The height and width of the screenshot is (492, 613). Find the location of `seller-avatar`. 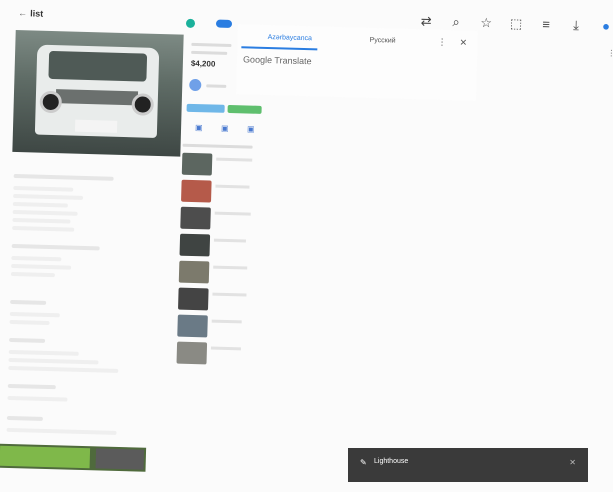

seller-avatar is located at coordinates (190, 23).